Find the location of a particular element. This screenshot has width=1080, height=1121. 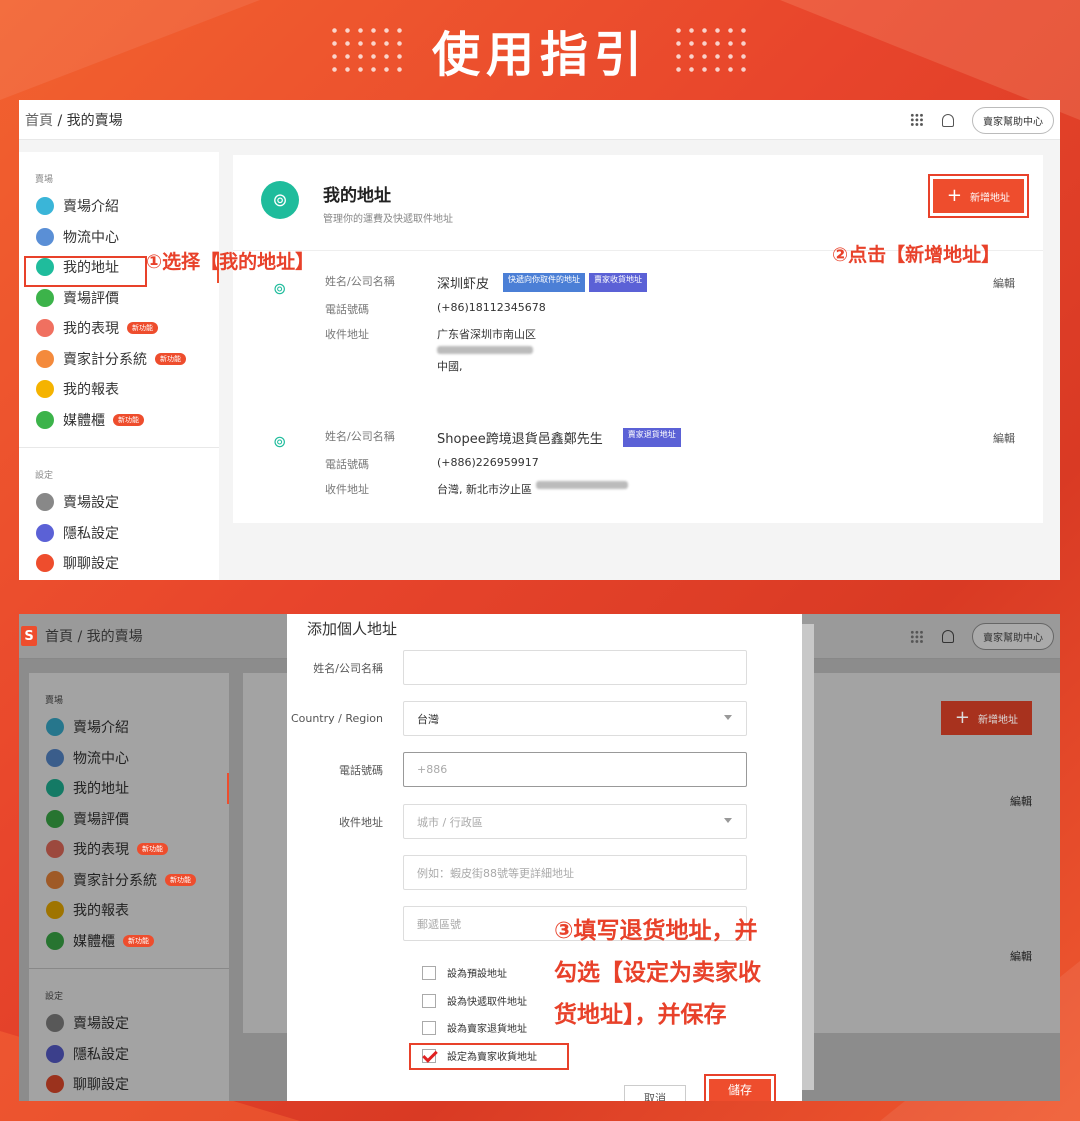

city-placeholder: 城市 / 行政區 is located at coordinates (450, 822).